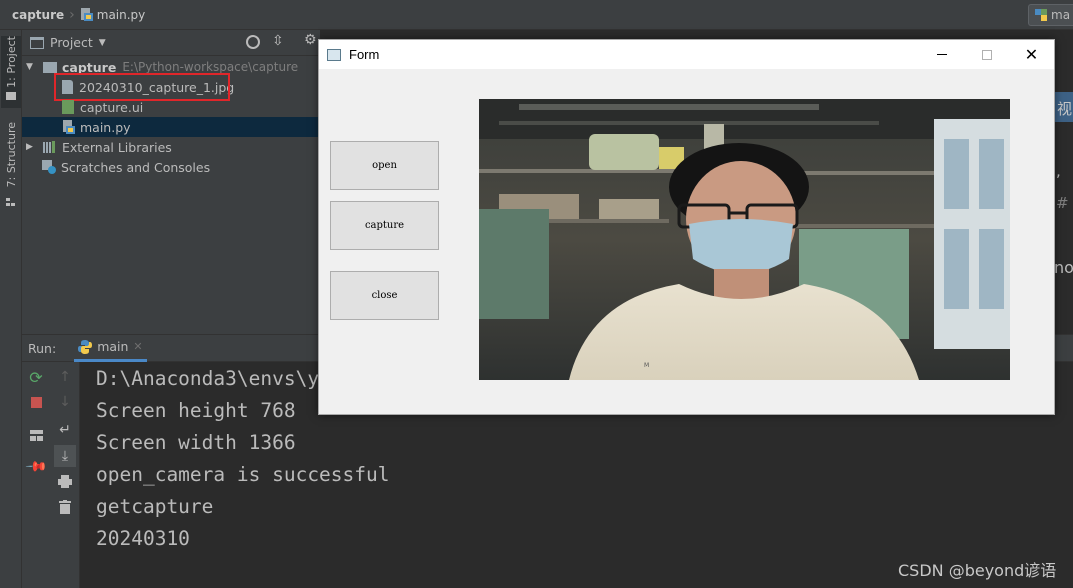 Image resolution: width=1073 pixels, height=588 pixels. What do you see at coordinates (384, 165) in the screenshot?
I see `open-button: open` at bounding box center [384, 165].